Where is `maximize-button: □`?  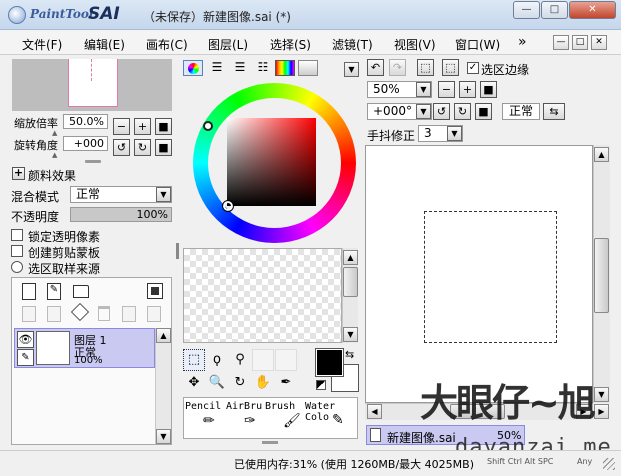
maximize-button: □ is located at coordinates (554, 10).